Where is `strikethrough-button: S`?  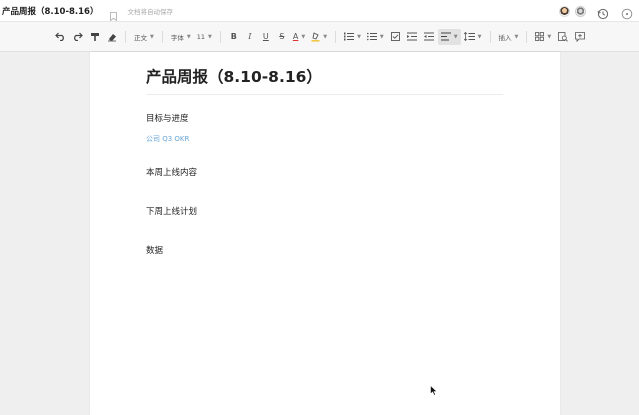 strikethrough-button: S is located at coordinates (282, 37).